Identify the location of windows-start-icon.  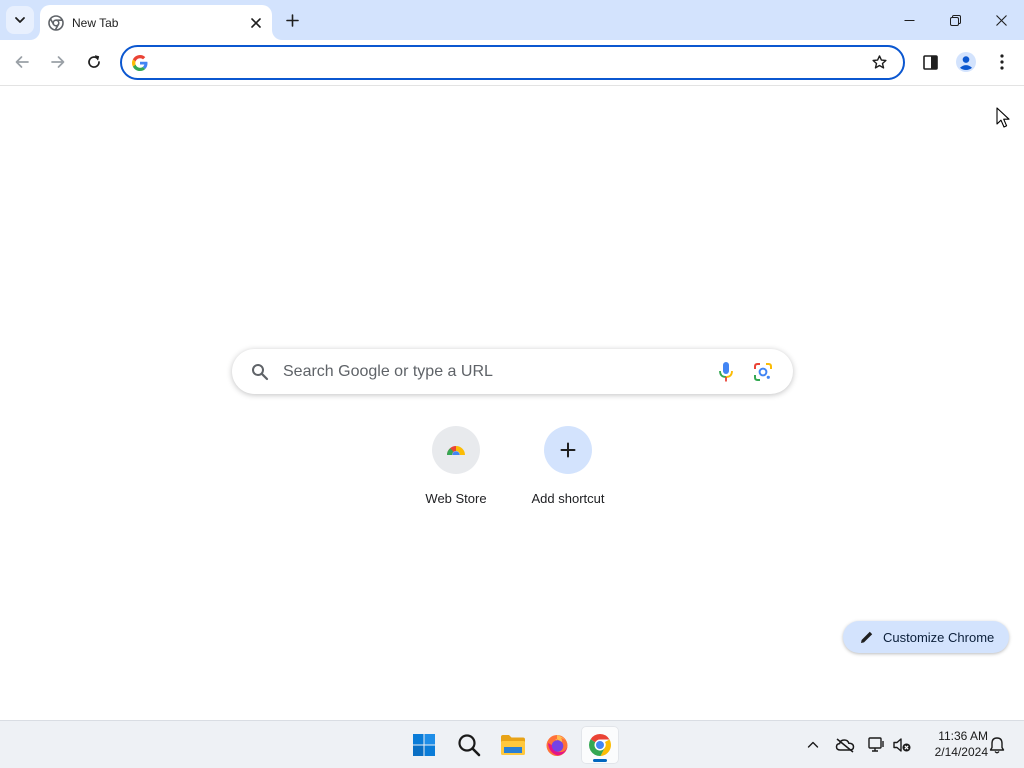
(424, 745).